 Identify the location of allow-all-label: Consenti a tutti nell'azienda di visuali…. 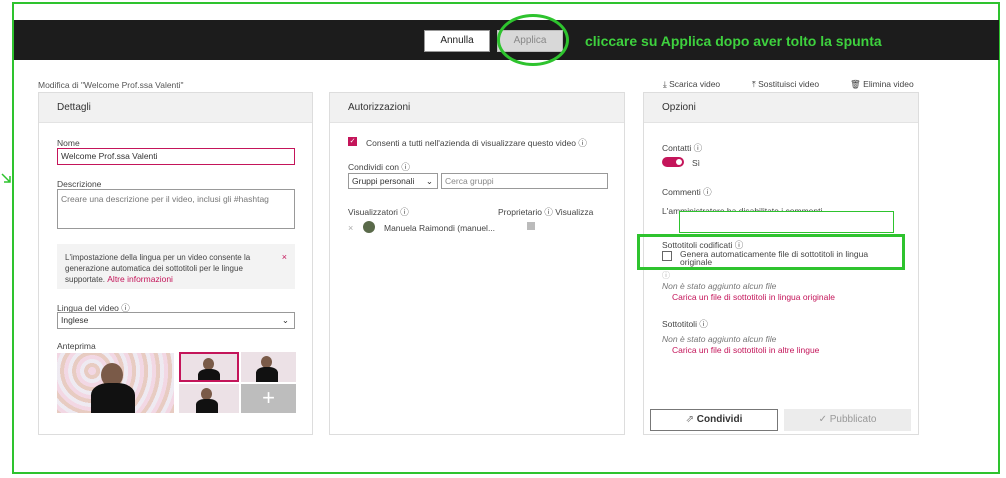
(476, 143).